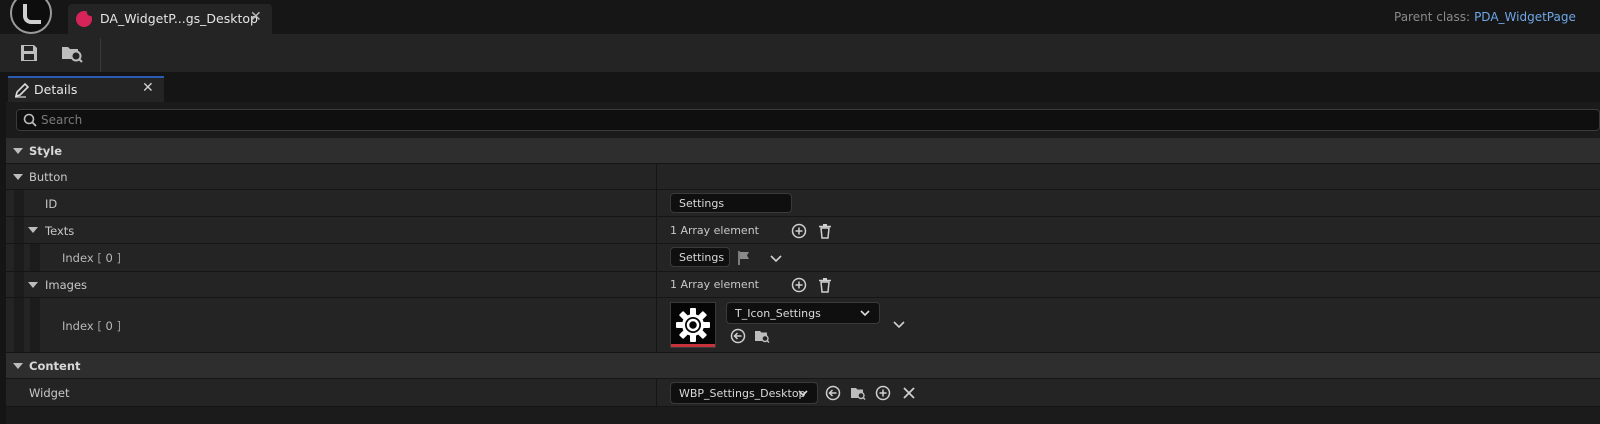 The height and width of the screenshot is (424, 1600). I want to click on widget-class-name: WBP_Settings_Desktop, so click(742, 393).